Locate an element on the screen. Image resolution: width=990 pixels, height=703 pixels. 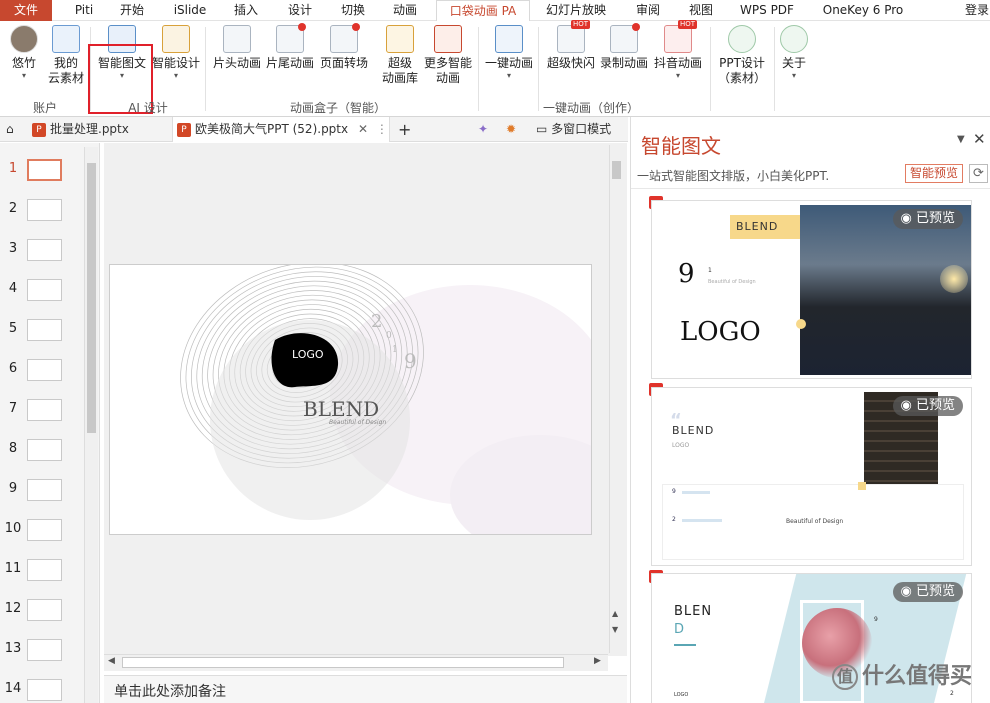
puzzle-icon: ✦ is located at coordinates (485, 129).